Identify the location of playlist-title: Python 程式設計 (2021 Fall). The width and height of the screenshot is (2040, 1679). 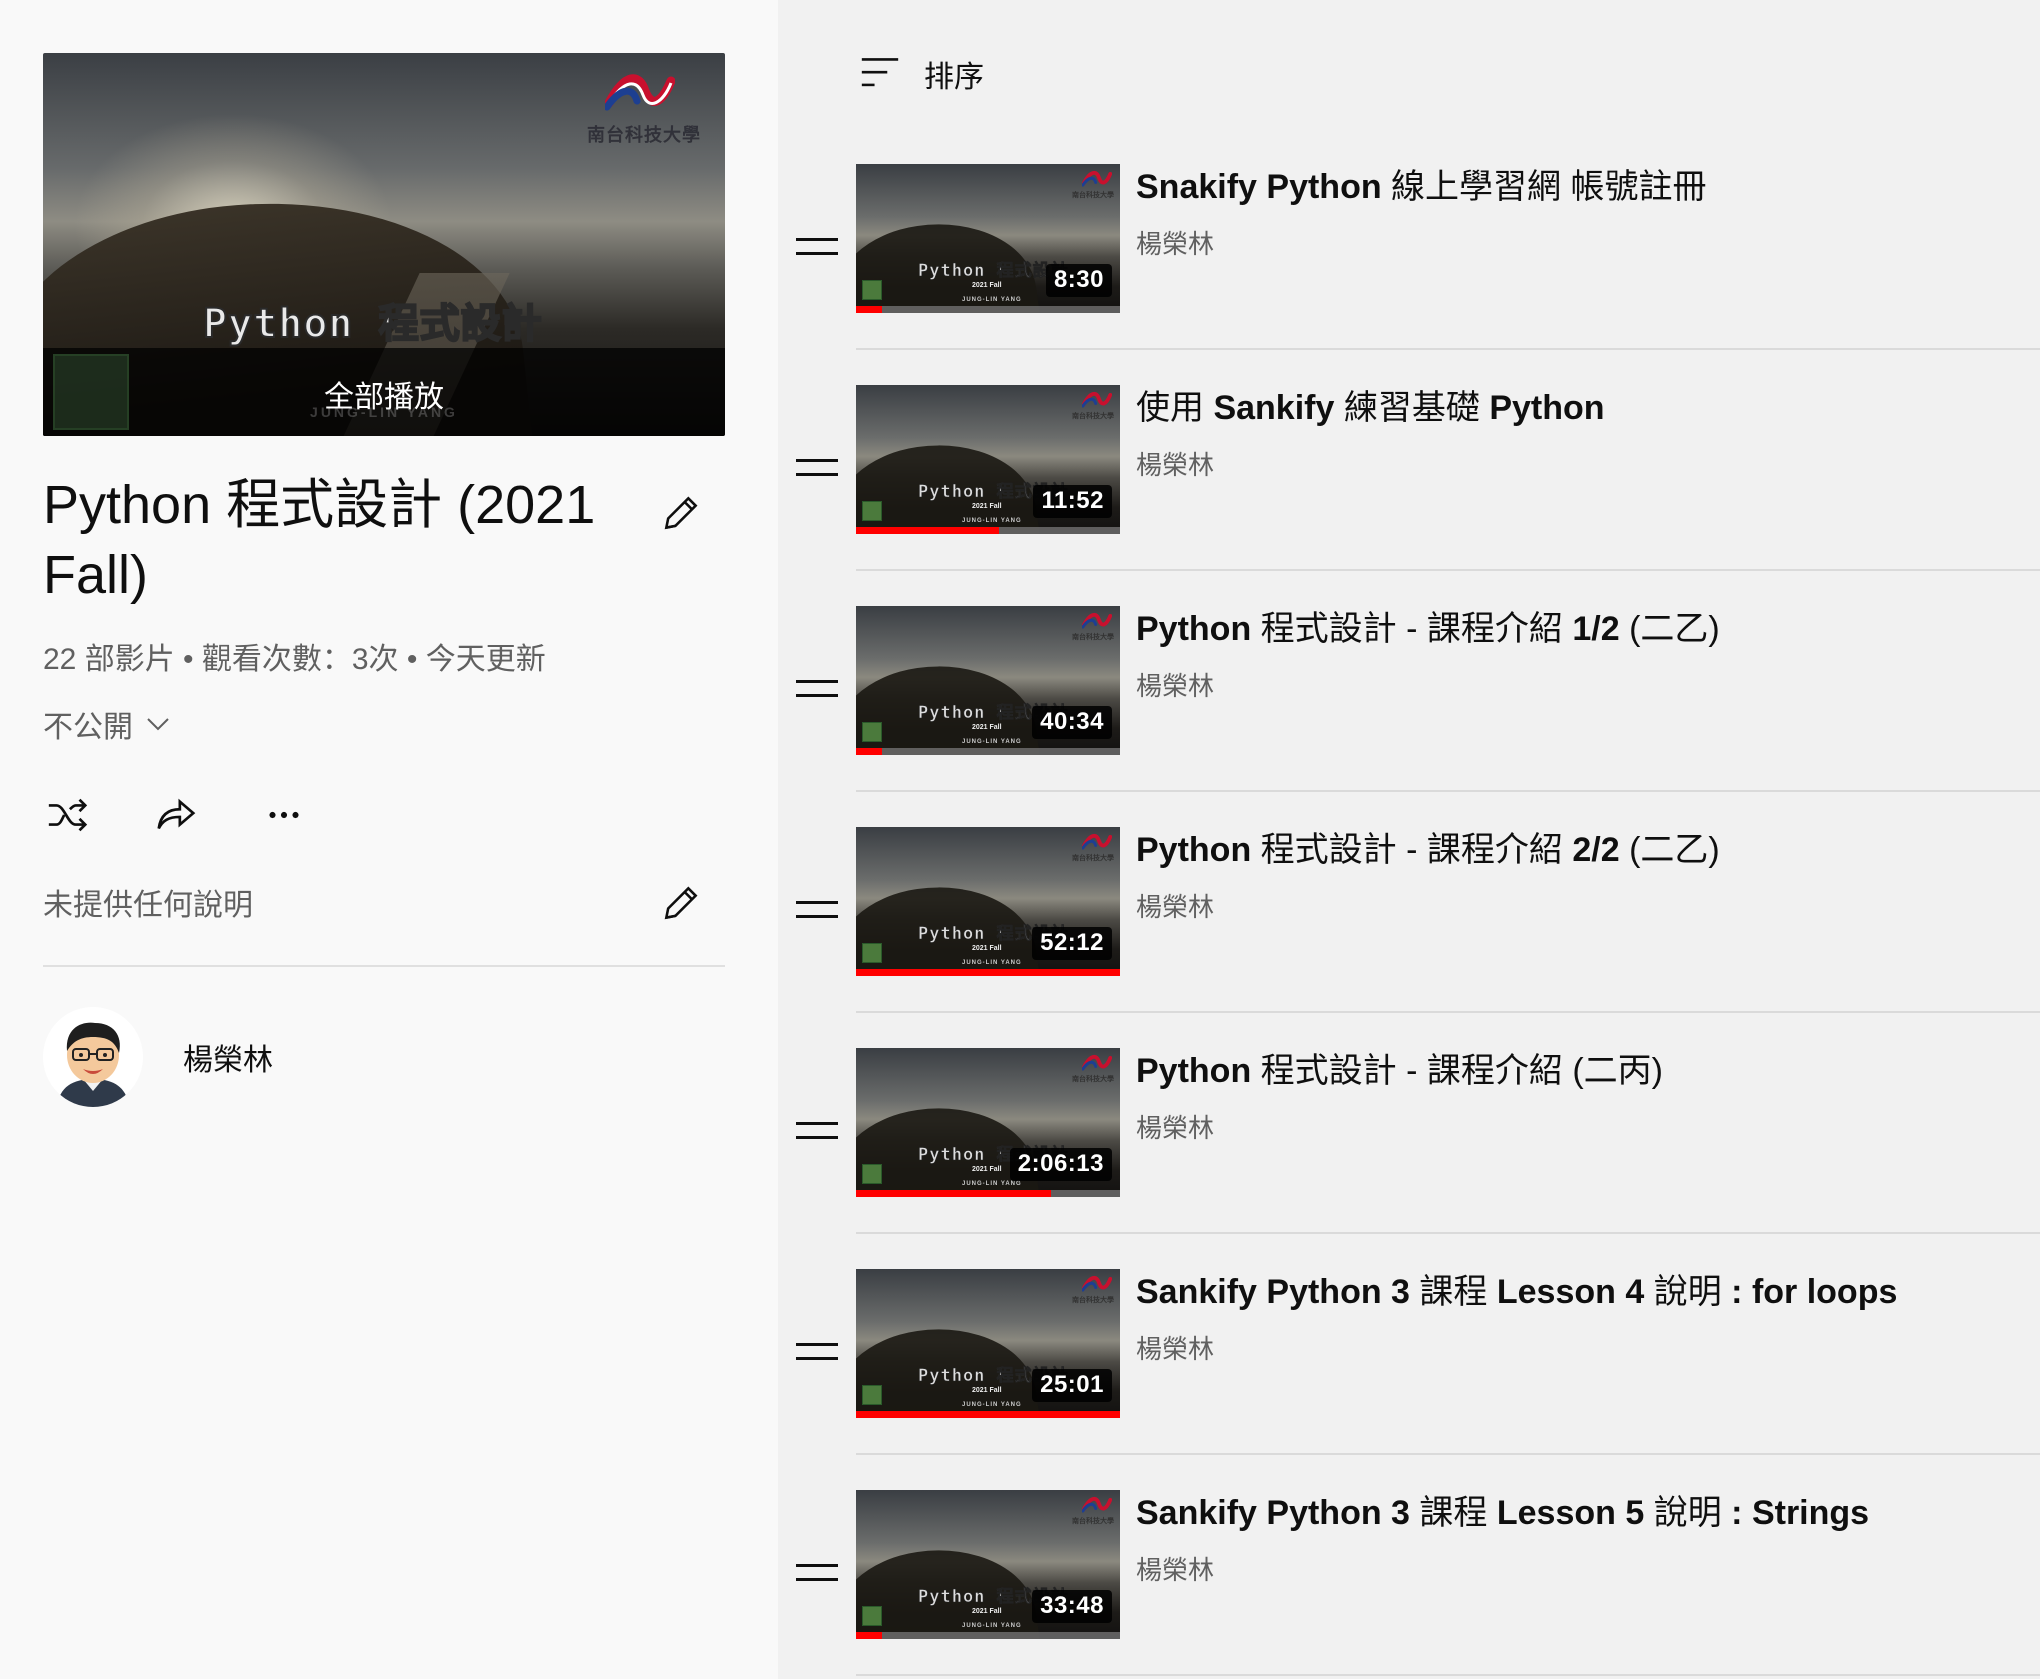
(319, 540).